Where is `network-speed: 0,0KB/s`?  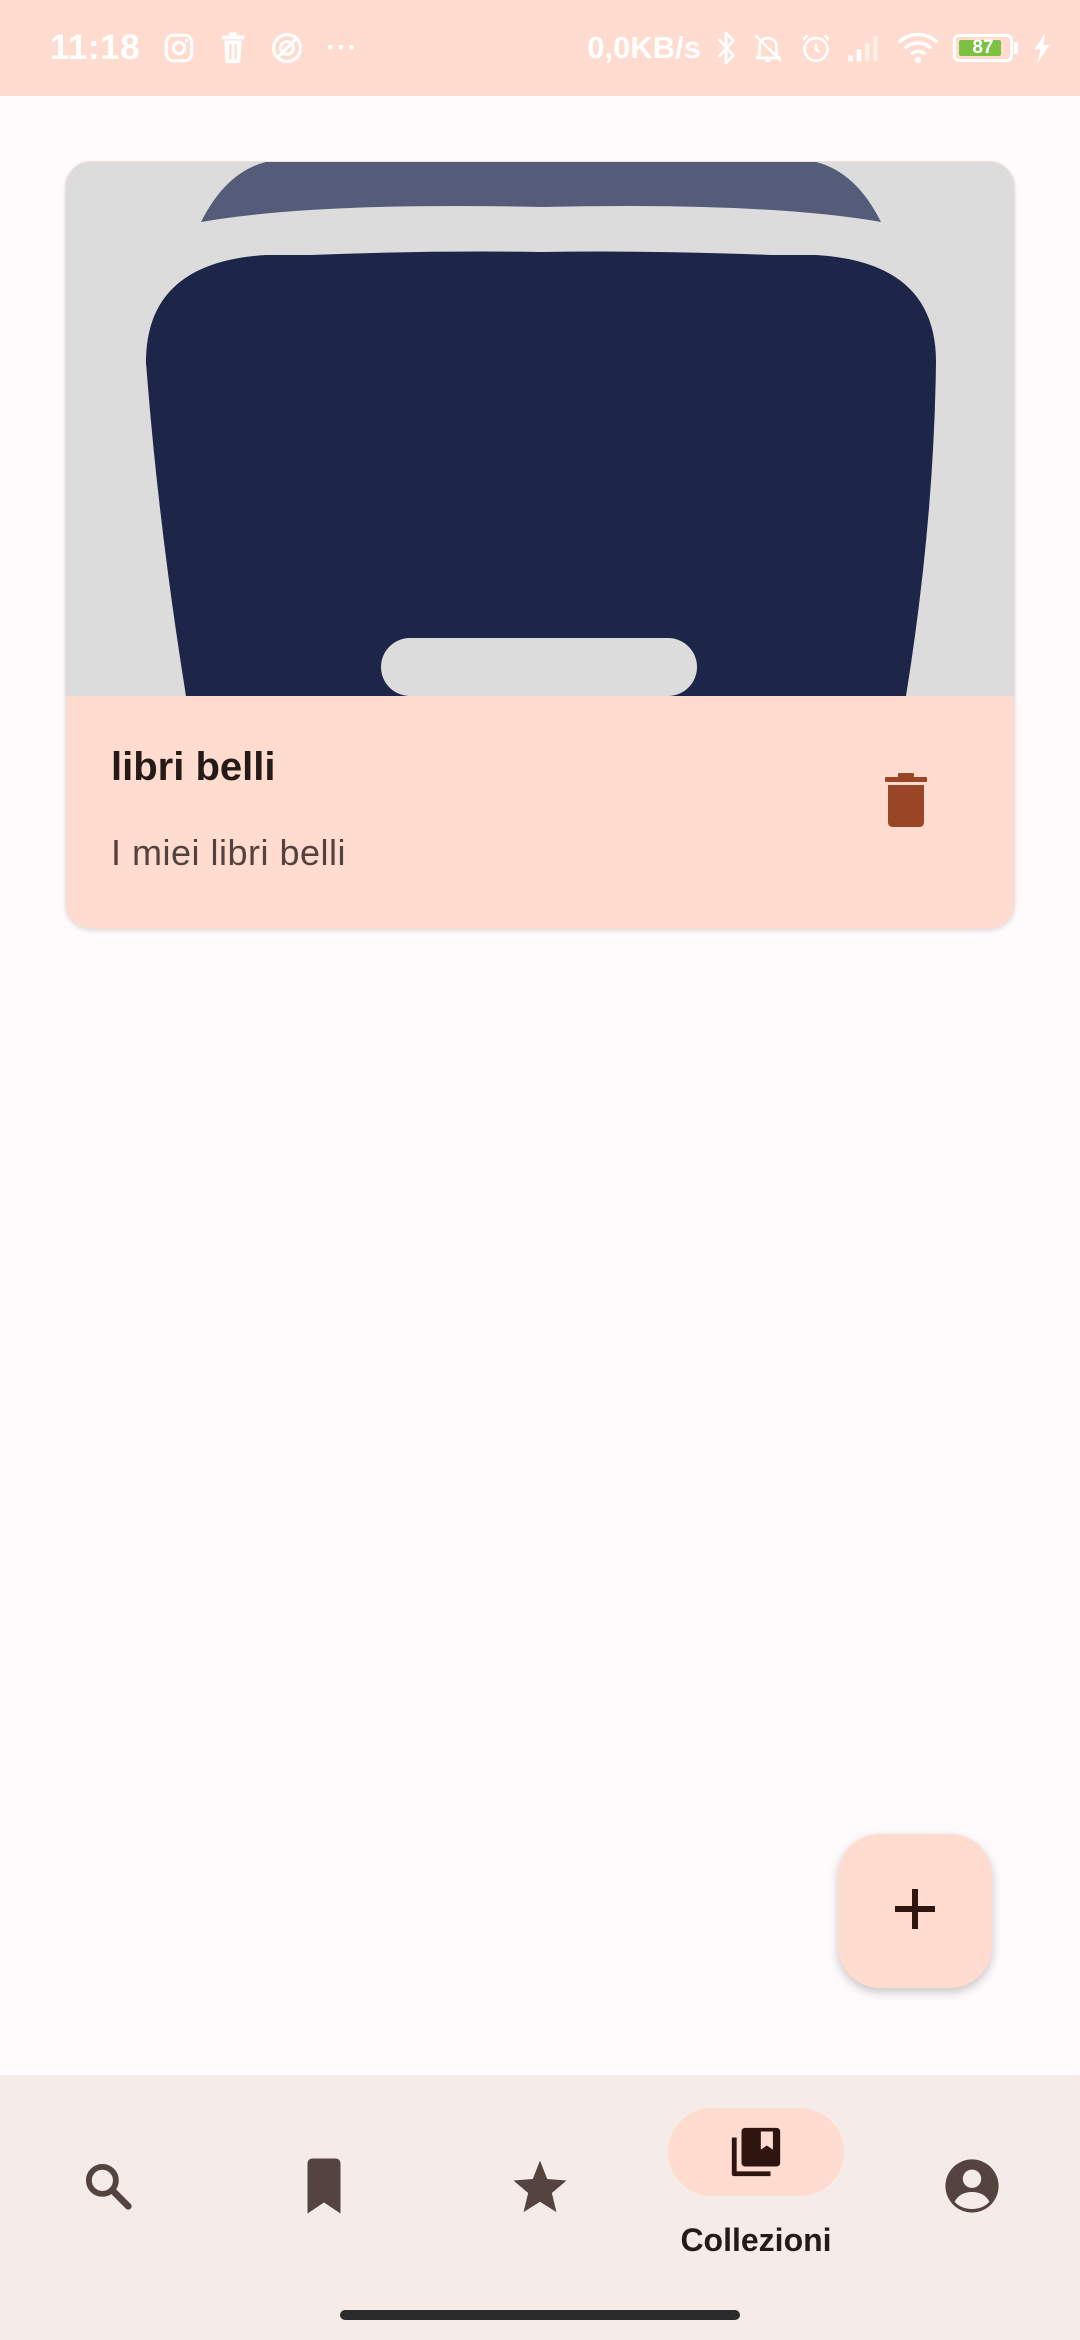 network-speed: 0,0KB/s is located at coordinates (644, 47).